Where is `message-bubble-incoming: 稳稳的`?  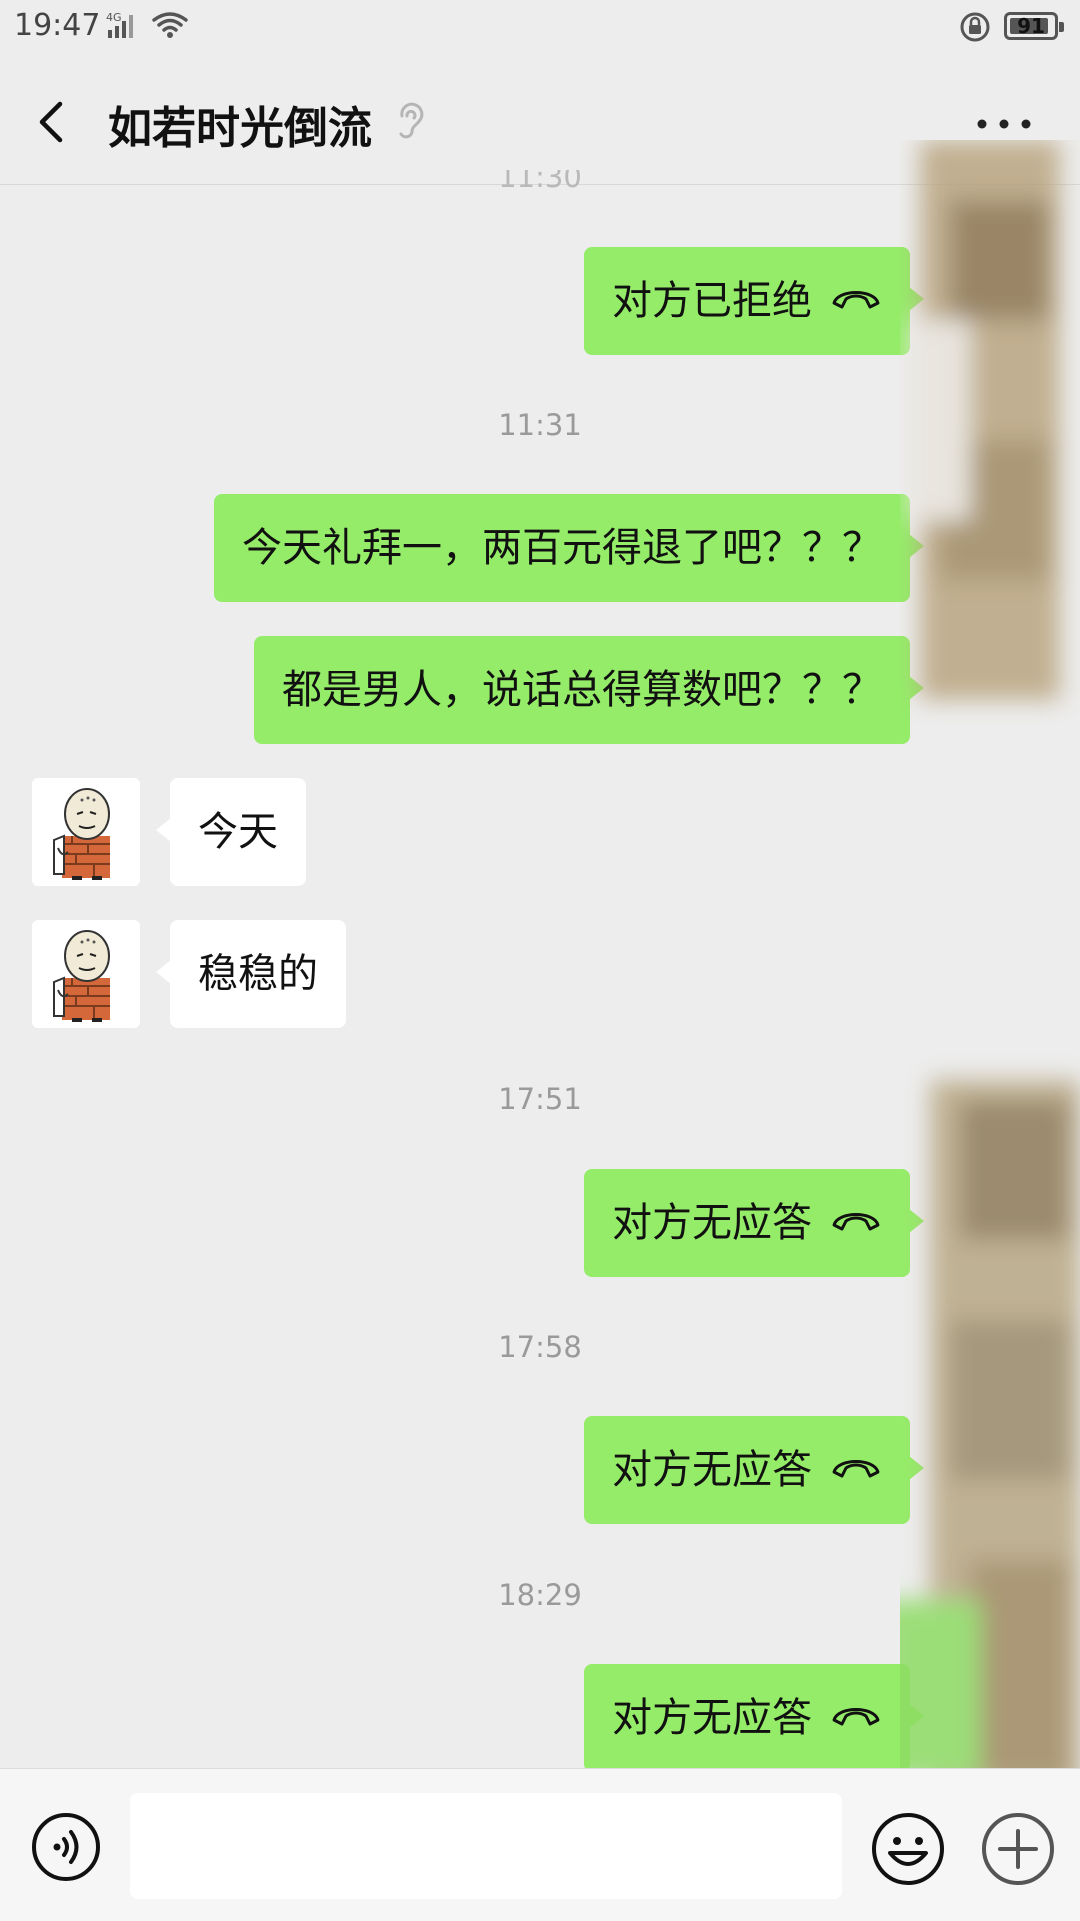
message-bubble-incoming: 稳稳的 is located at coordinates (251, 974).